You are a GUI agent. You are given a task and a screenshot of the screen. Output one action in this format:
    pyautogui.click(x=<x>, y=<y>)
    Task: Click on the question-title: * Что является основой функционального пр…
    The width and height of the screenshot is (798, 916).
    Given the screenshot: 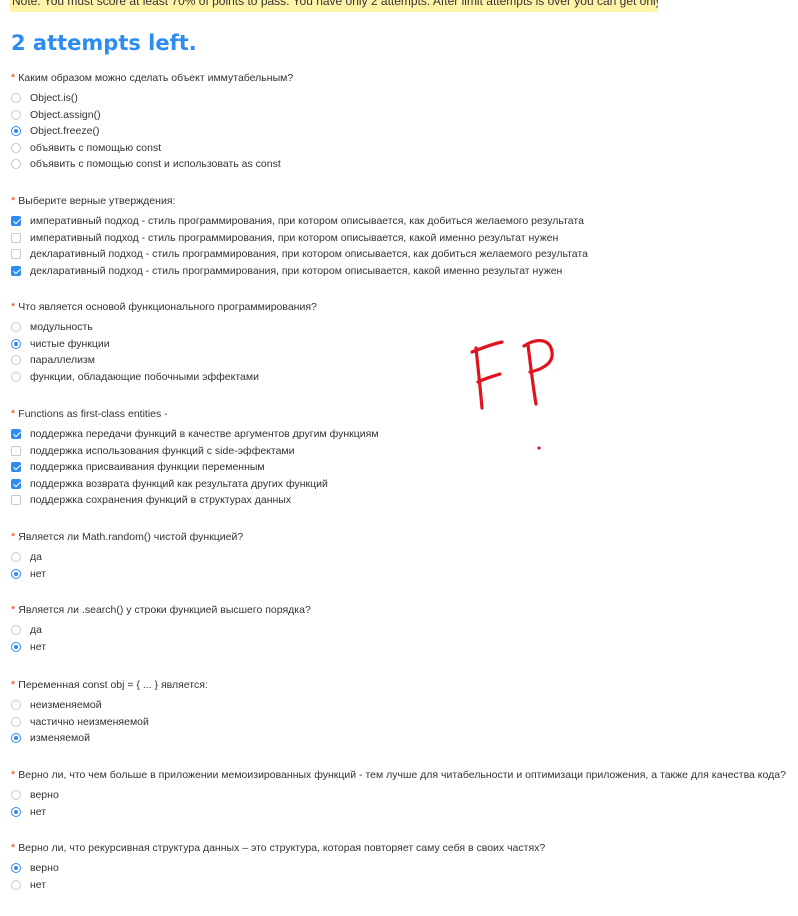 What is the action you would take?
    pyautogui.click(x=401, y=307)
    